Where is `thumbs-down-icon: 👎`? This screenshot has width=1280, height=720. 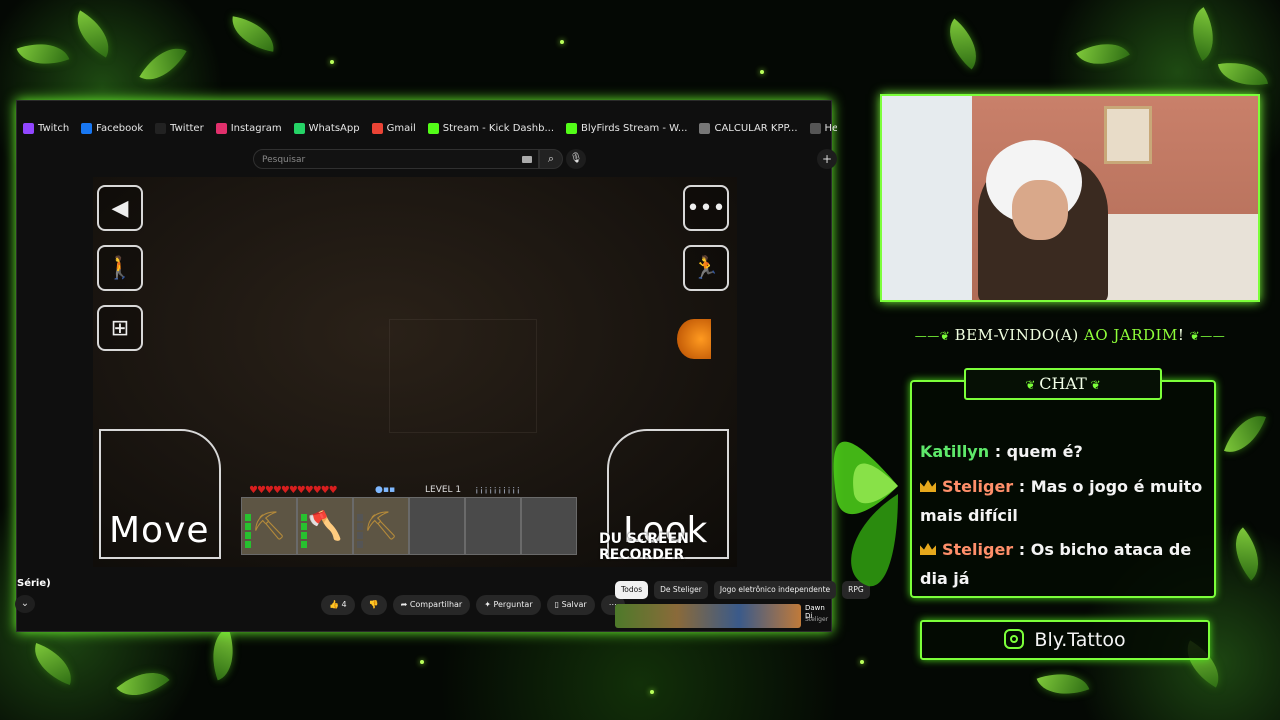
thumbs-down-icon: 👎 is located at coordinates (373, 604).